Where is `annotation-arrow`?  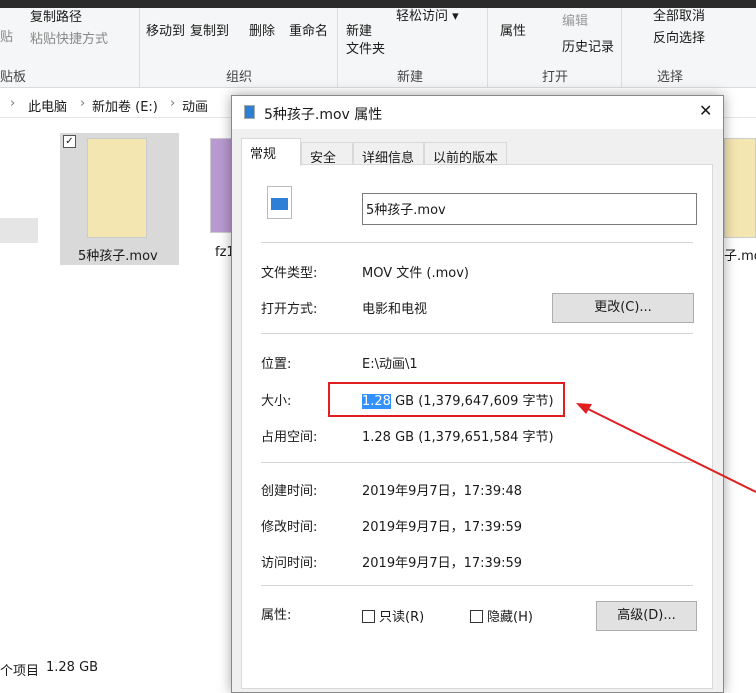 annotation-arrow is located at coordinates (666, 448).